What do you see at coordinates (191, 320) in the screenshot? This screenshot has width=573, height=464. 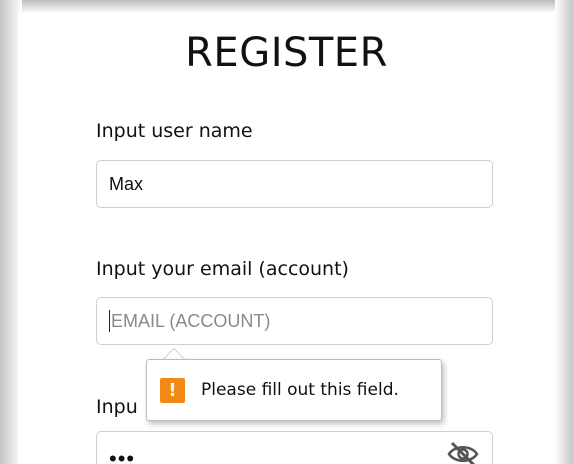 I see `email-placeholder: EMAIL (ACCOUNT)` at bounding box center [191, 320].